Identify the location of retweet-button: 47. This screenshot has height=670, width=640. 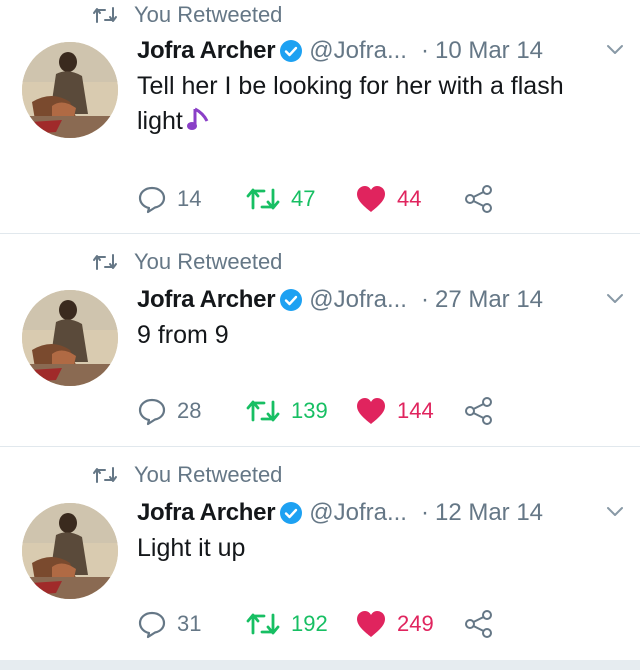
(280, 199).